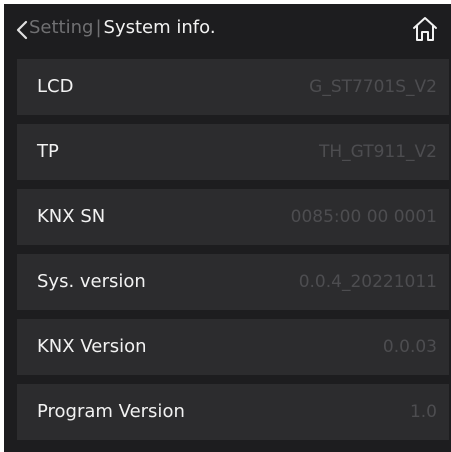  I want to click on breadcrumb: Setting | System info., so click(122, 28).